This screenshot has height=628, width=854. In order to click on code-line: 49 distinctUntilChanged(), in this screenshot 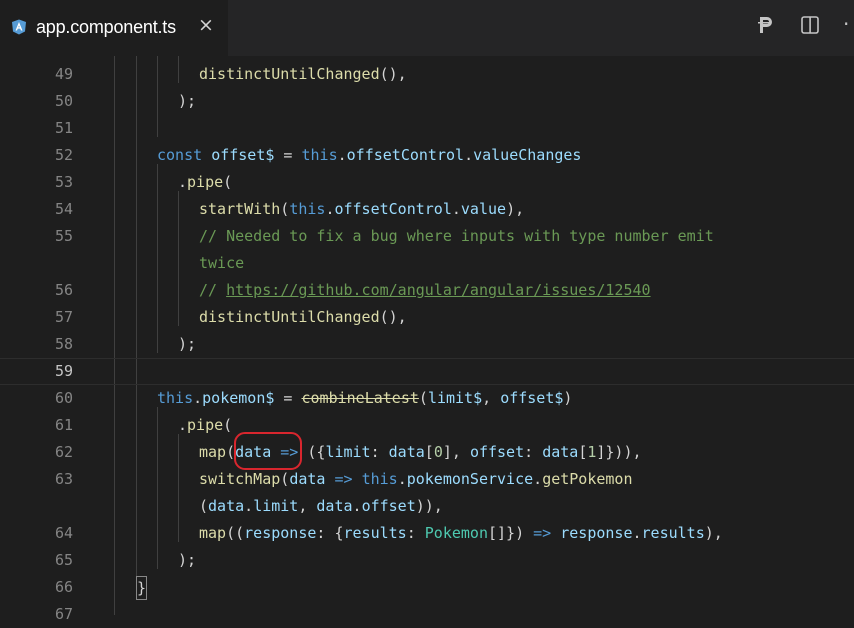, I will do `click(427, 74)`.